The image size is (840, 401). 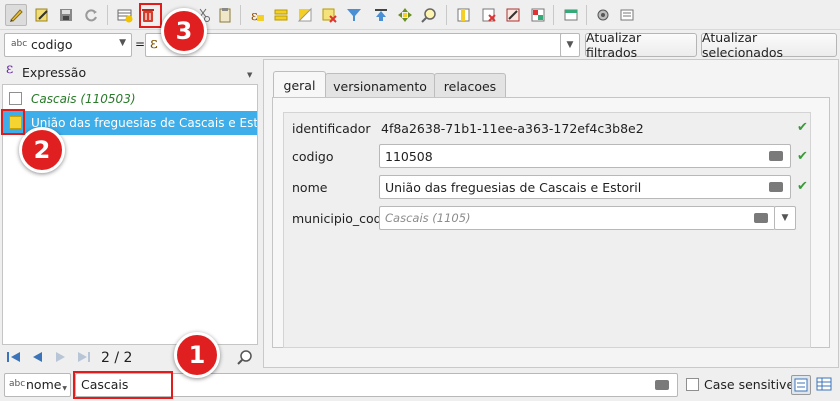 What do you see at coordinates (16, 15) in the screenshot?
I see `toggle-editing-button` at bounding box center [16, 15].